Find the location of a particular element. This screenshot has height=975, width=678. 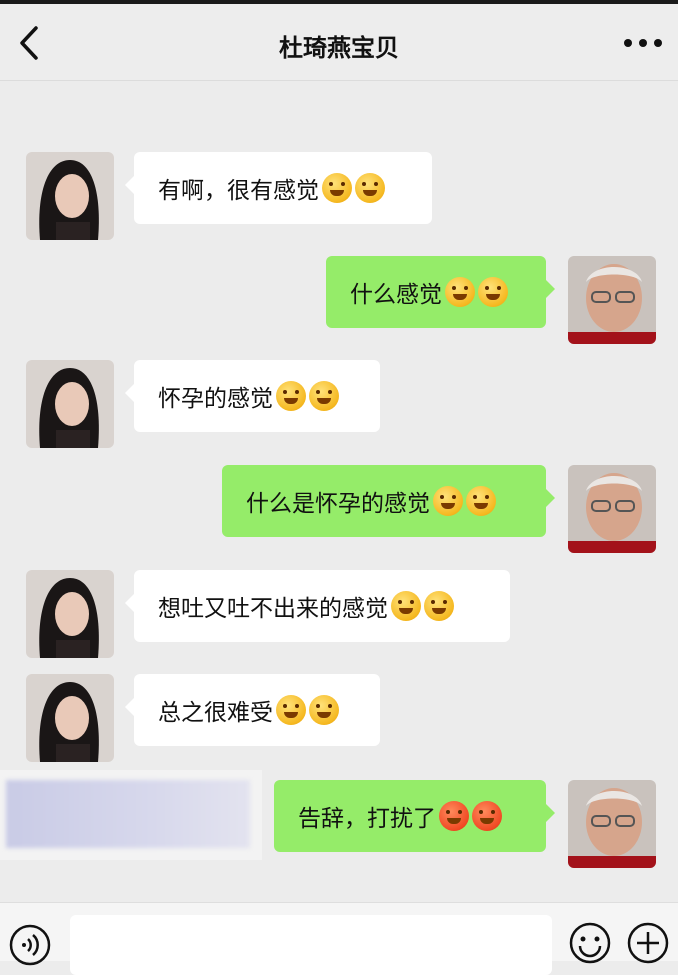

plus-icon is located at coordinates (648, 943).